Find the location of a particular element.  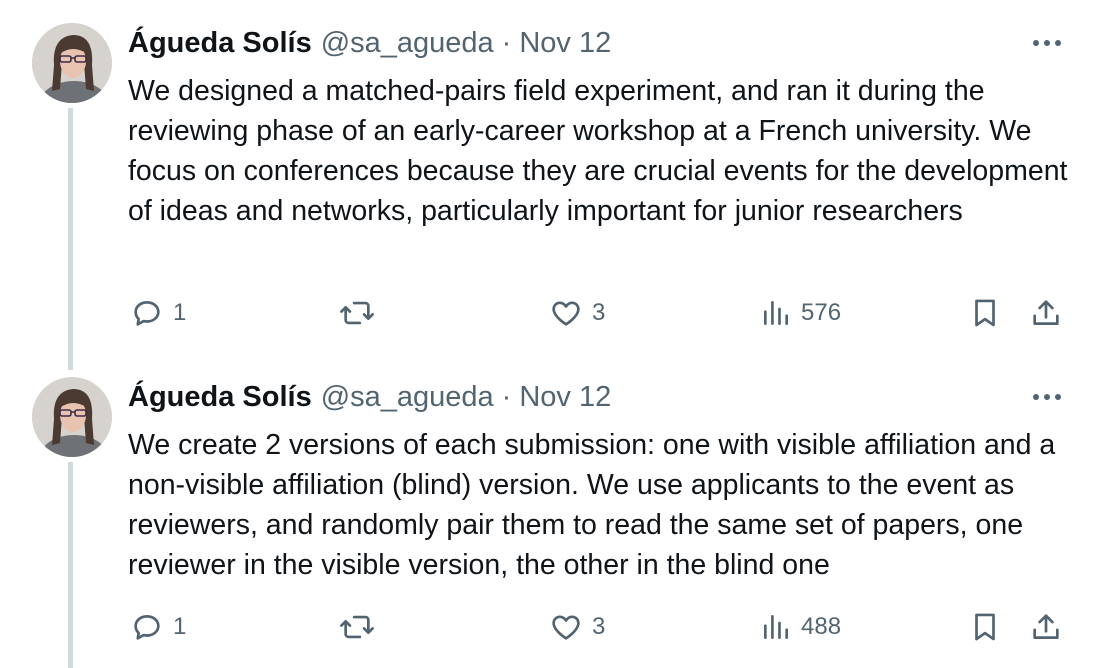

views-button: 488 is located at coordinates (800, 627).